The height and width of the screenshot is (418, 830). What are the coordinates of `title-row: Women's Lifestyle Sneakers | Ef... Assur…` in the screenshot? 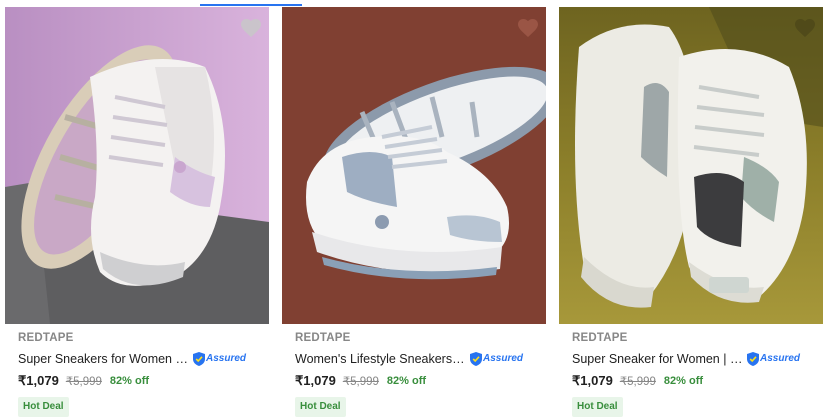 It's located at (420, 358).